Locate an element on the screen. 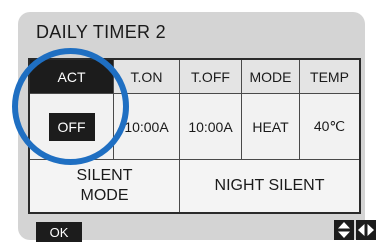 The image size is (383, 245). page-title: DAILY TIMER 2 is located at coordinates (101, 32).